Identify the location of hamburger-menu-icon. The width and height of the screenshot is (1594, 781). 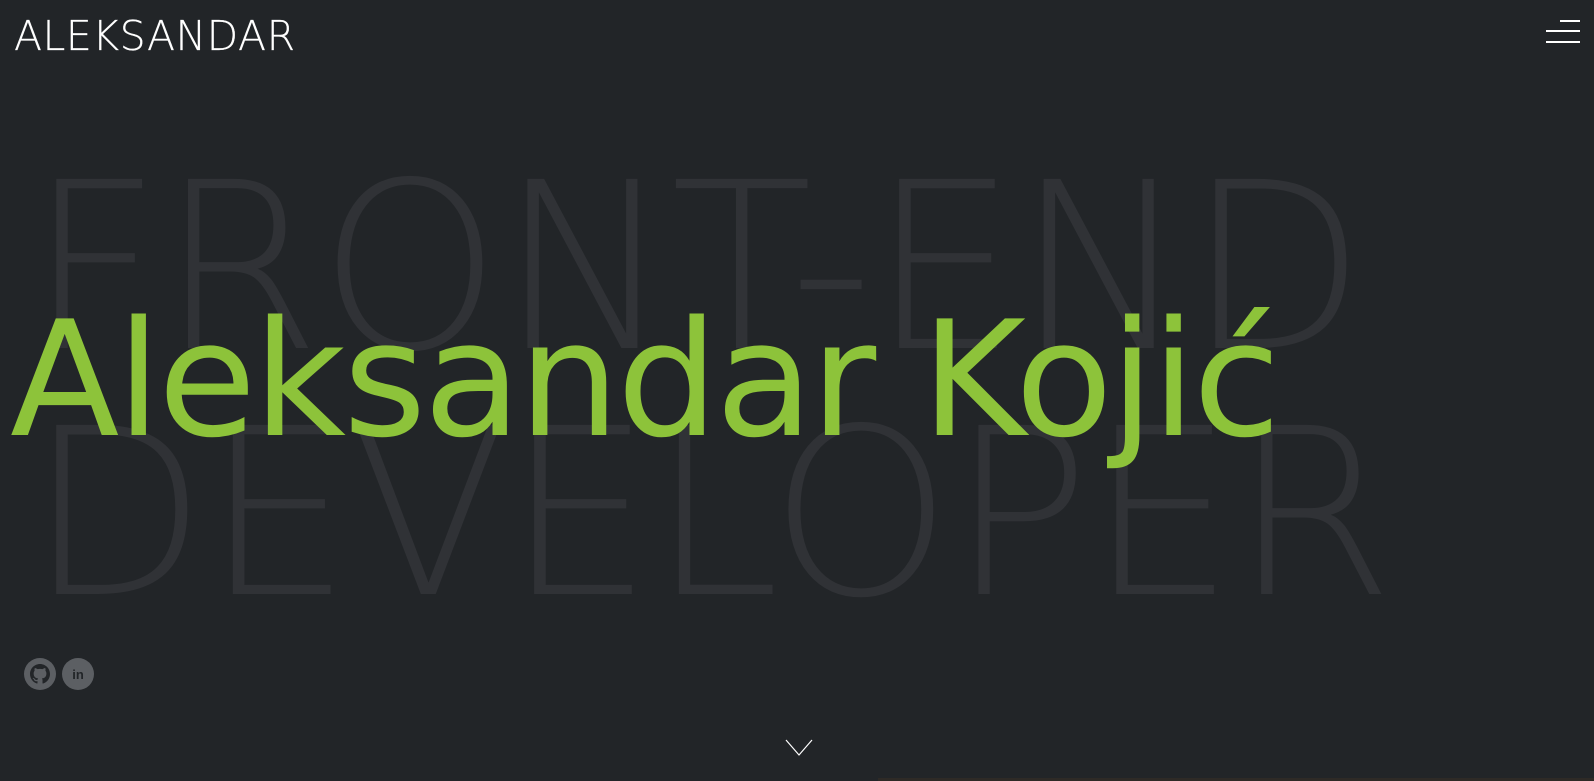
(1563, 32).